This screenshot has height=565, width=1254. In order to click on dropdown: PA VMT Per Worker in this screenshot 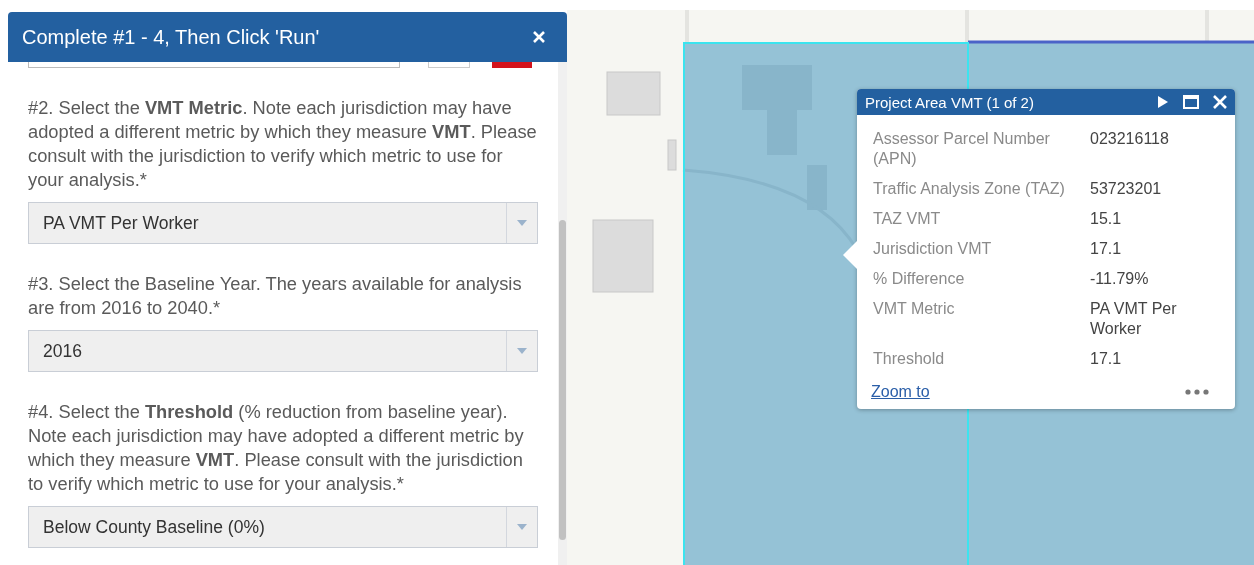, I will do `click(283, 223)`.